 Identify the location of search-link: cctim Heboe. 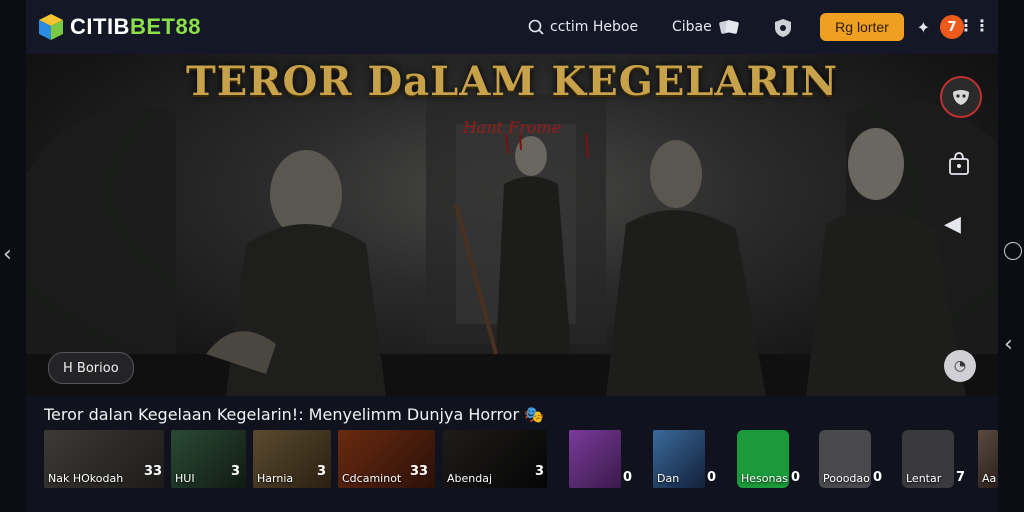
(593, 27).